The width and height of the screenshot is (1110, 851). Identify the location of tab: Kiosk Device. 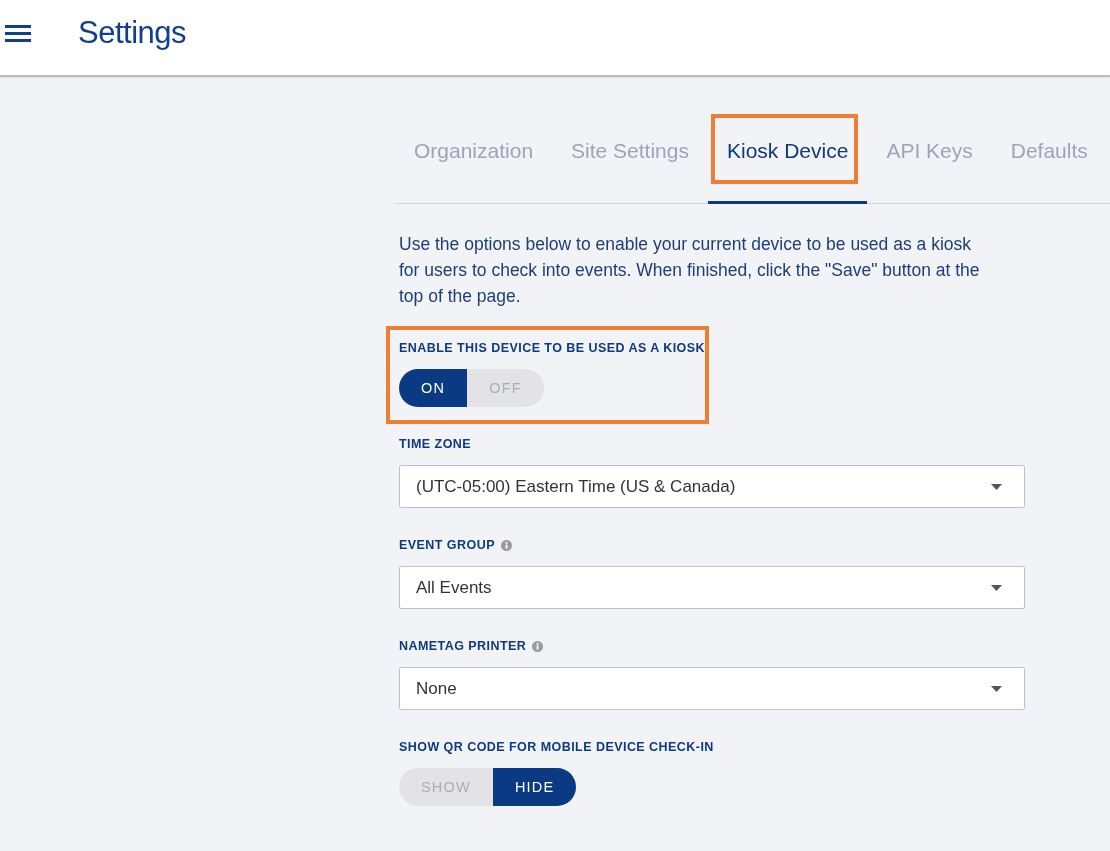
(788, 157).